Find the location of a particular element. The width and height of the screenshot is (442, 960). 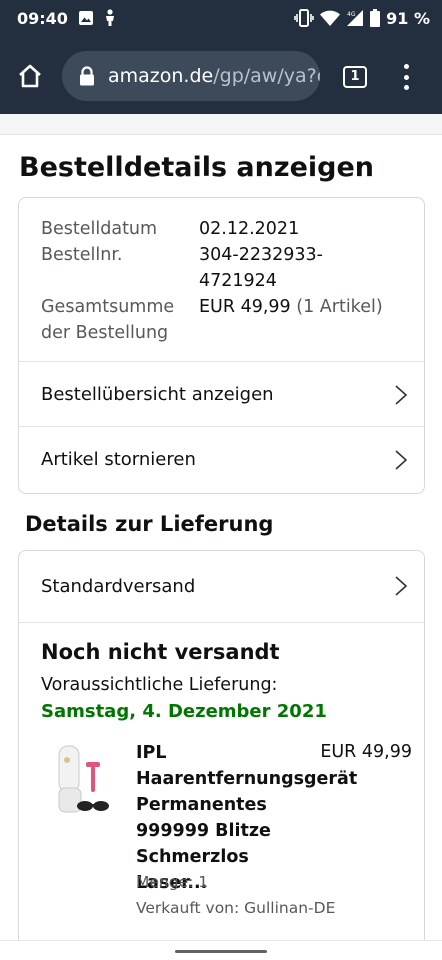

delivery-section-title: Details zur Lieferung is located at coordinates (149, 524).